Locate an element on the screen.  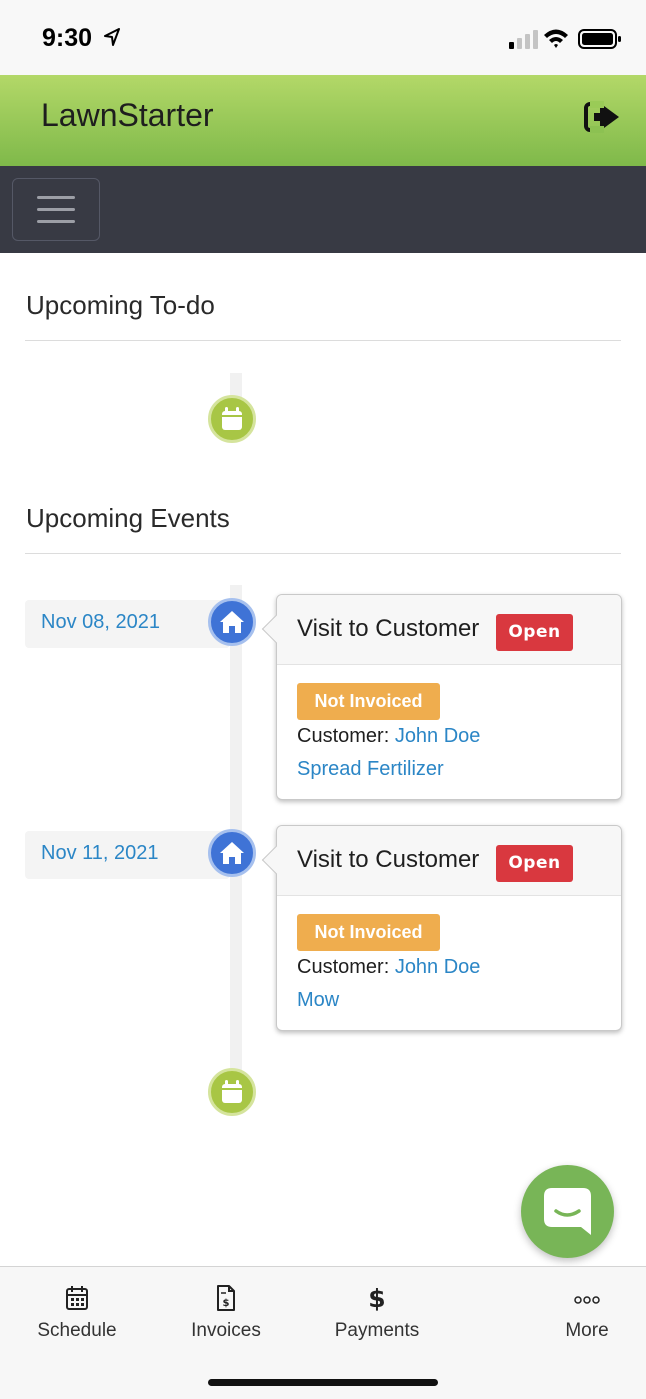
tab-payments: $ Payments is located at coordinates (377, 1313).